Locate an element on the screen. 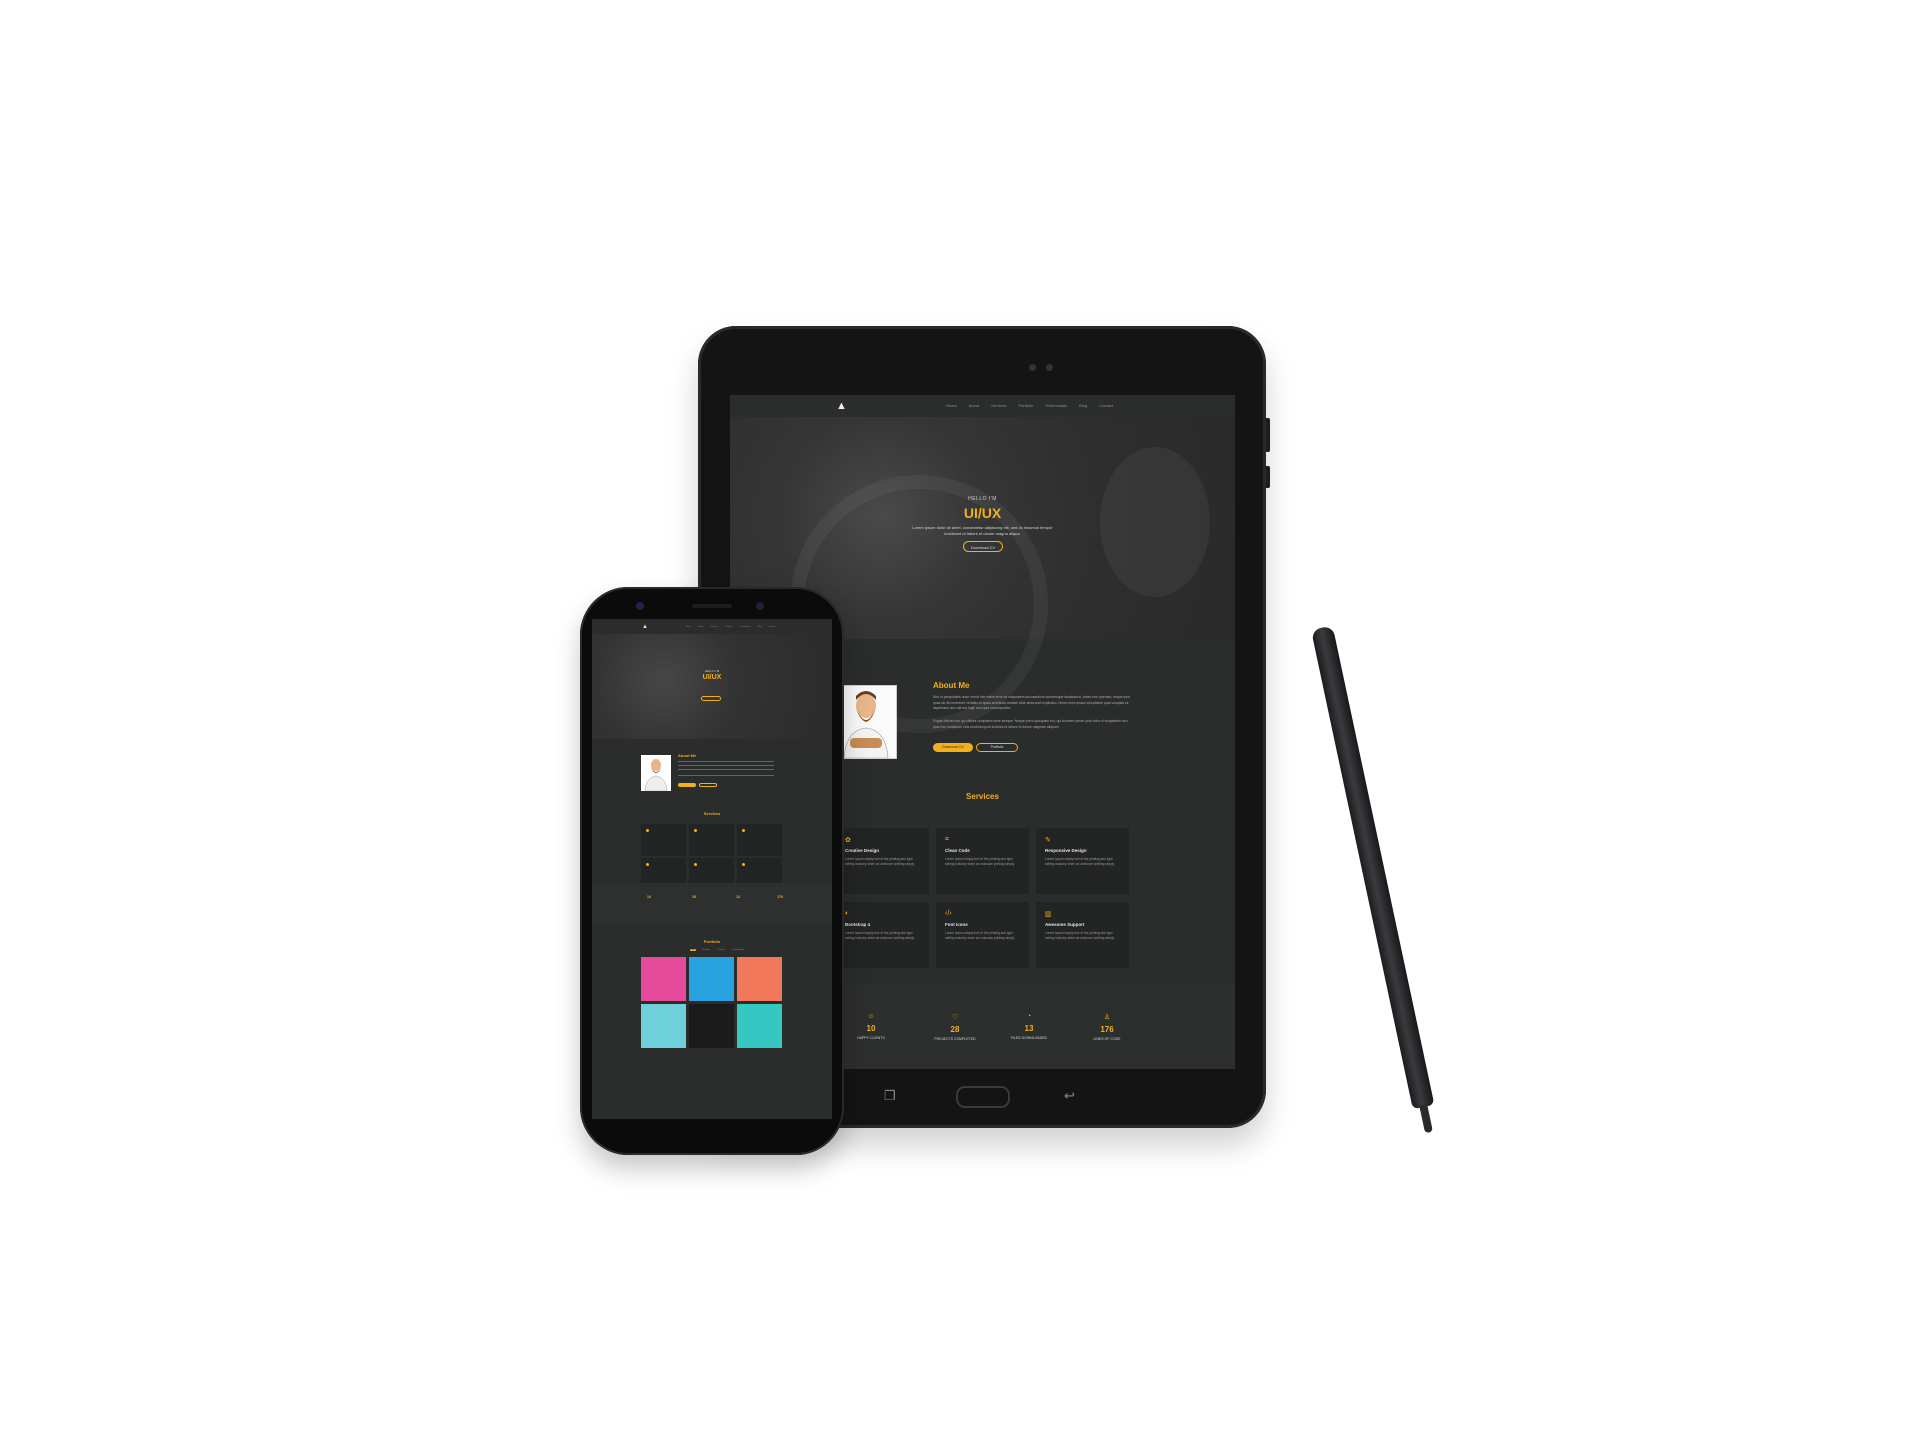 Image resolution: width=1920 pixels, height=1440 pixels. user-icon: ♙ is located at coordinates (1107, 1017).